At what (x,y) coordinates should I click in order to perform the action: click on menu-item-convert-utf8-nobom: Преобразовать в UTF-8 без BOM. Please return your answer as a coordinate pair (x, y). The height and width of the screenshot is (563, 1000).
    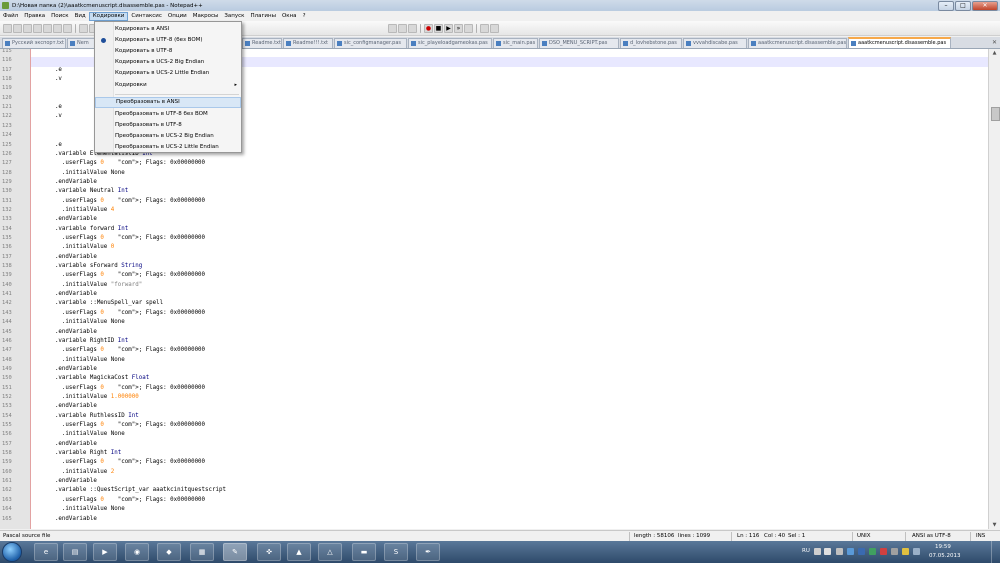
    Looking at the image, I should click on (168, 114).